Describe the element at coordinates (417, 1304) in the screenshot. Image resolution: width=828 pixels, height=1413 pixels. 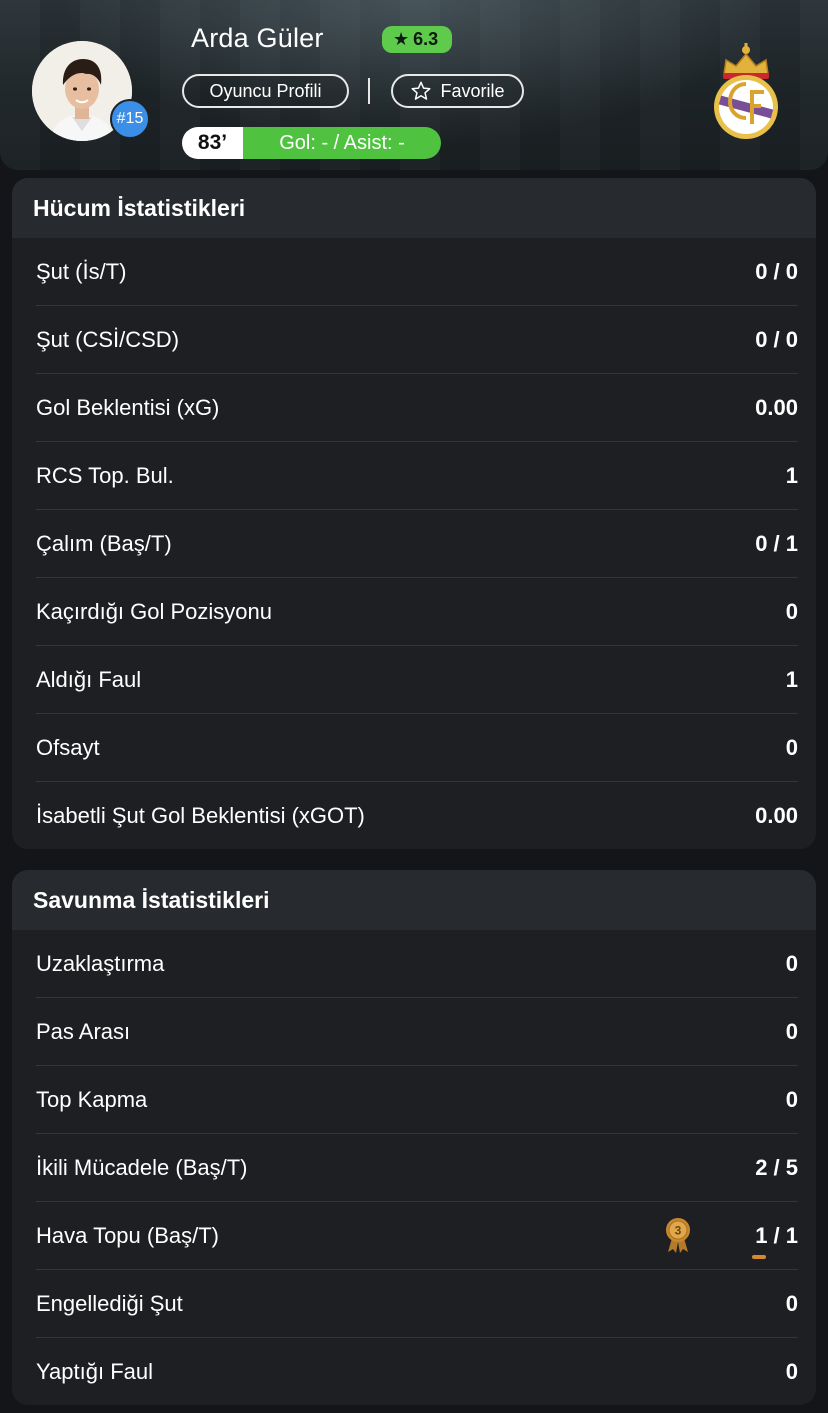
I see `stat-row-blocked-shots: Engellediği Şut 0` at that location.